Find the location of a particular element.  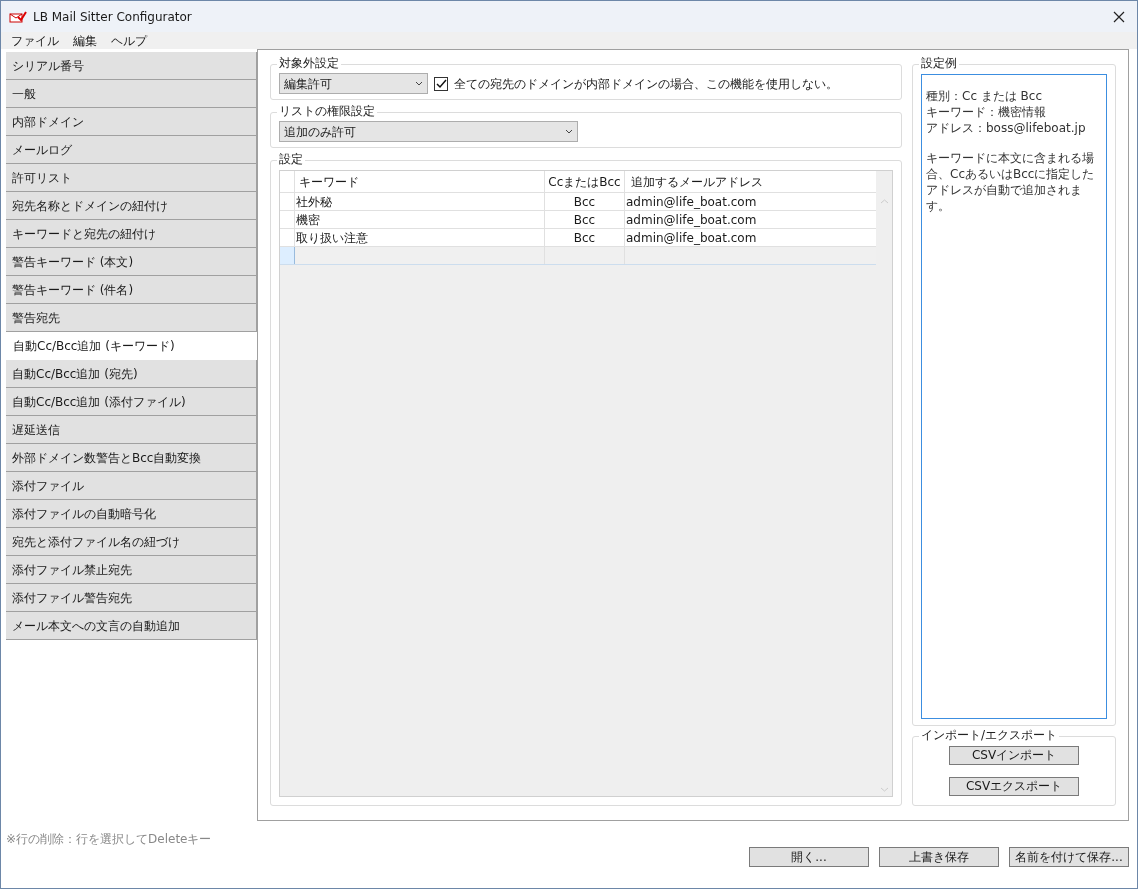

table-cell: 社外秘 is located at coordinates (420, 201).